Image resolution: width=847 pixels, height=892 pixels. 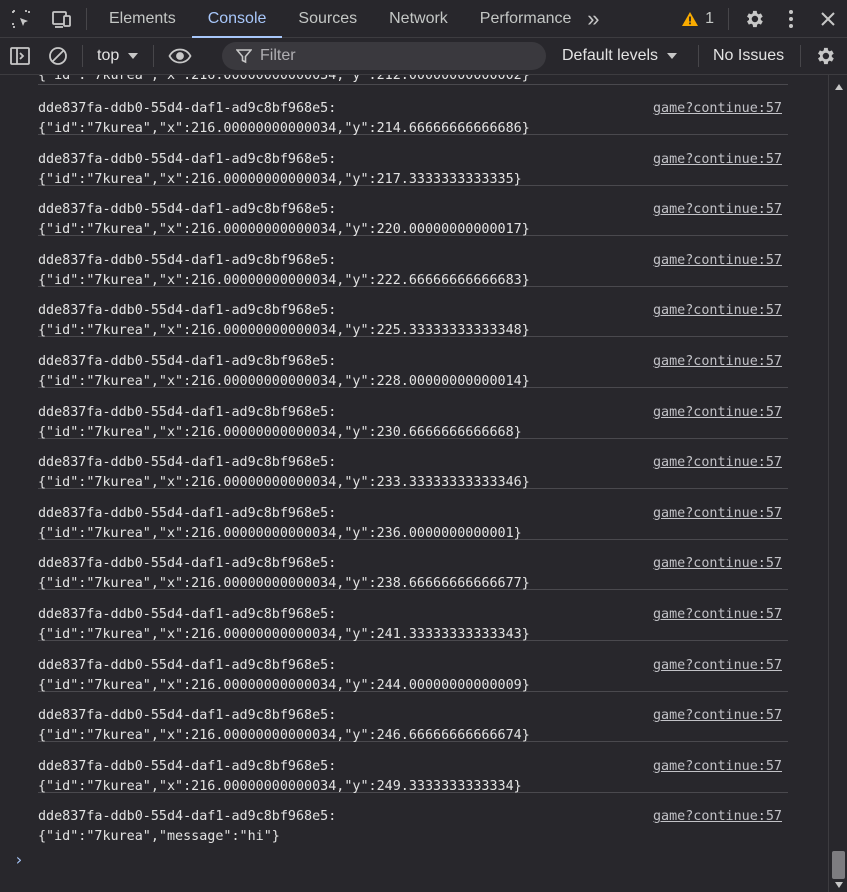 I want to click on scroll-up-arrow-icon, so click(x=839, y=87).